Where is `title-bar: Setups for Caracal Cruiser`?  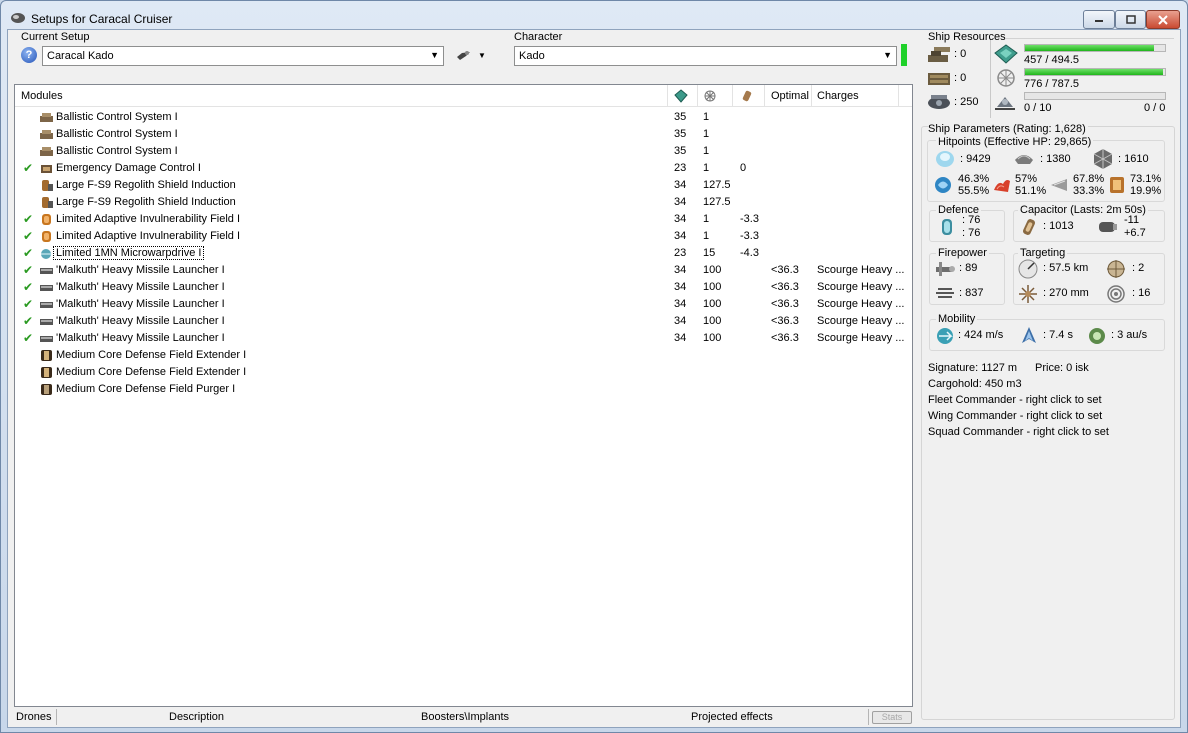 title-bar: Setups for Caracal Cruiser is located at coordinates (594, 16).